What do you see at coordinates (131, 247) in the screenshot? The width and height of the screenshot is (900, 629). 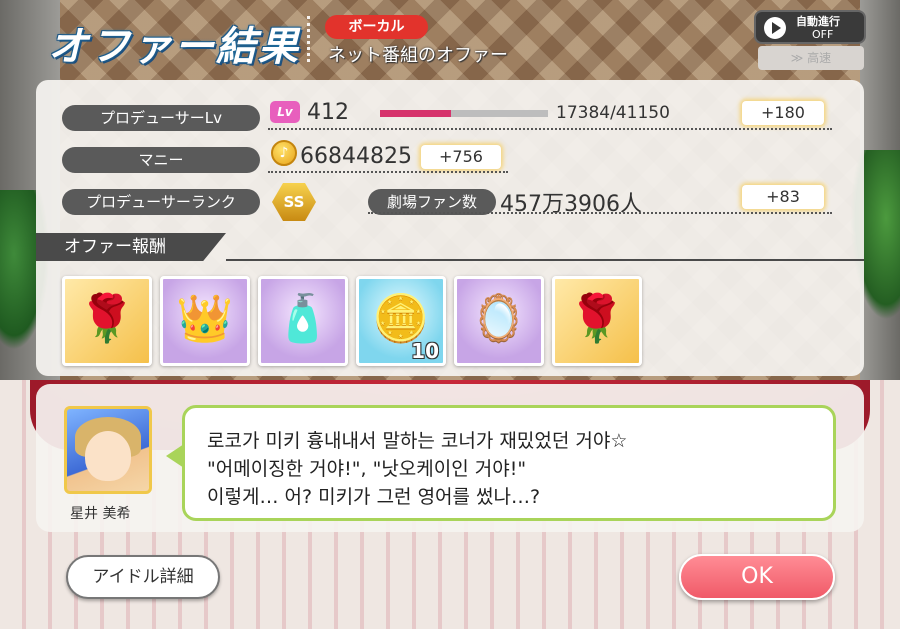 I see `rewards-header: オファー報酬` at bounding box center [131, 247].